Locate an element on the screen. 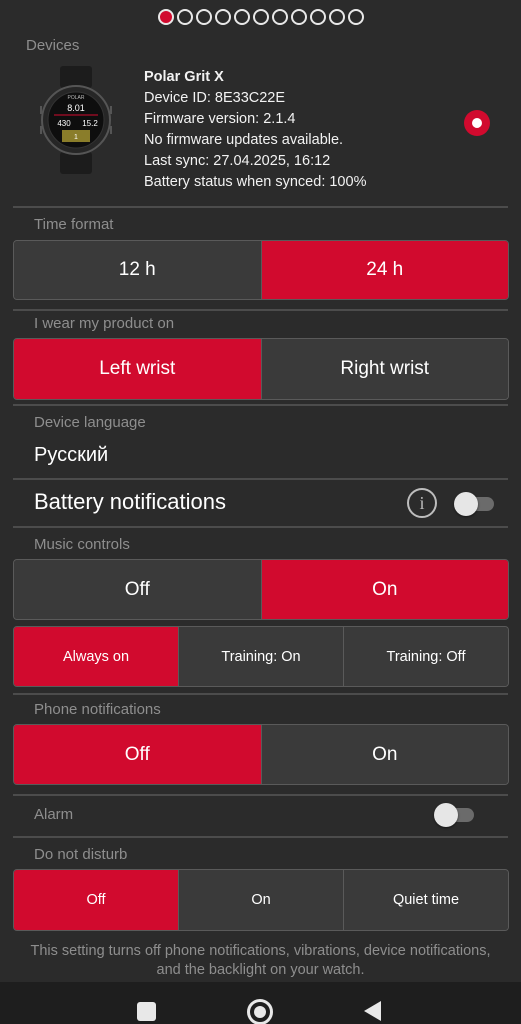 This screenshot has width=521, height=1024. music-always-on-button: Always on is located at coordinates (96, 656).